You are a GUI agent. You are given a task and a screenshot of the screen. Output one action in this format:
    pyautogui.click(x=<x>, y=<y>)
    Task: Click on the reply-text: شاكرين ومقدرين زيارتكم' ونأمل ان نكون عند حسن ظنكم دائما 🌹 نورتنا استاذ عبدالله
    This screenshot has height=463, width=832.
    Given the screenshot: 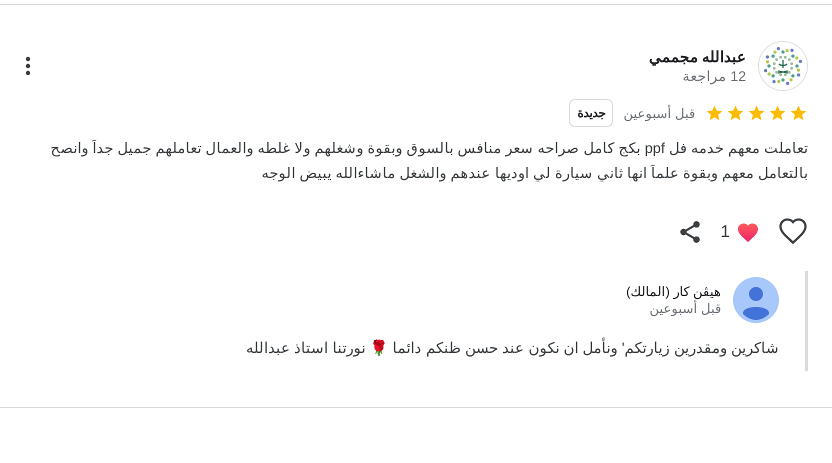 What is the action you would take?
    pyautogui.click(x=412, y=348)
    